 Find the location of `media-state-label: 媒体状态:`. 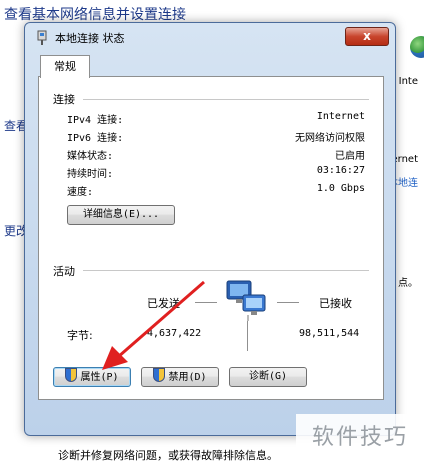

media-state-label: 媒体状态: is located at coordinates (90, 156).